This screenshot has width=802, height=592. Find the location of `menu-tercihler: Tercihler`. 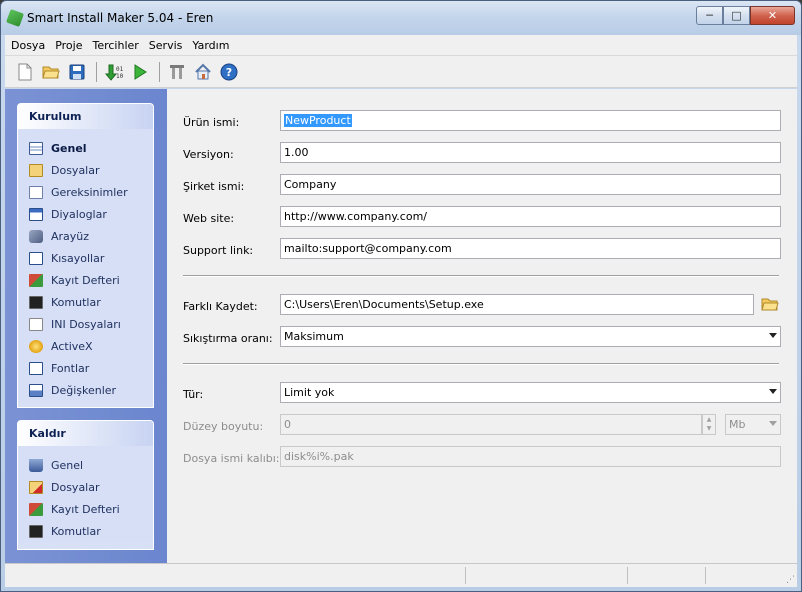

menu-tercihler: Tercihler is located at coordinates (114, 45).